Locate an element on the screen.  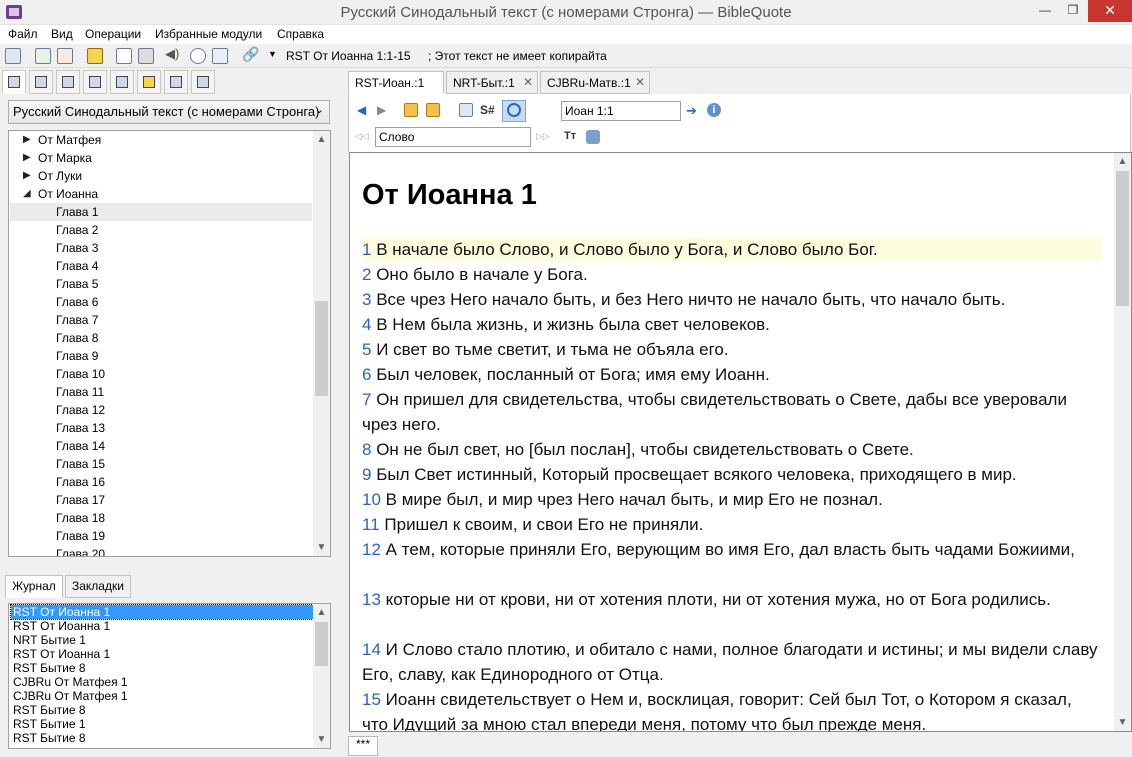
verse-number: 14 is located at coordinates (371, 649).